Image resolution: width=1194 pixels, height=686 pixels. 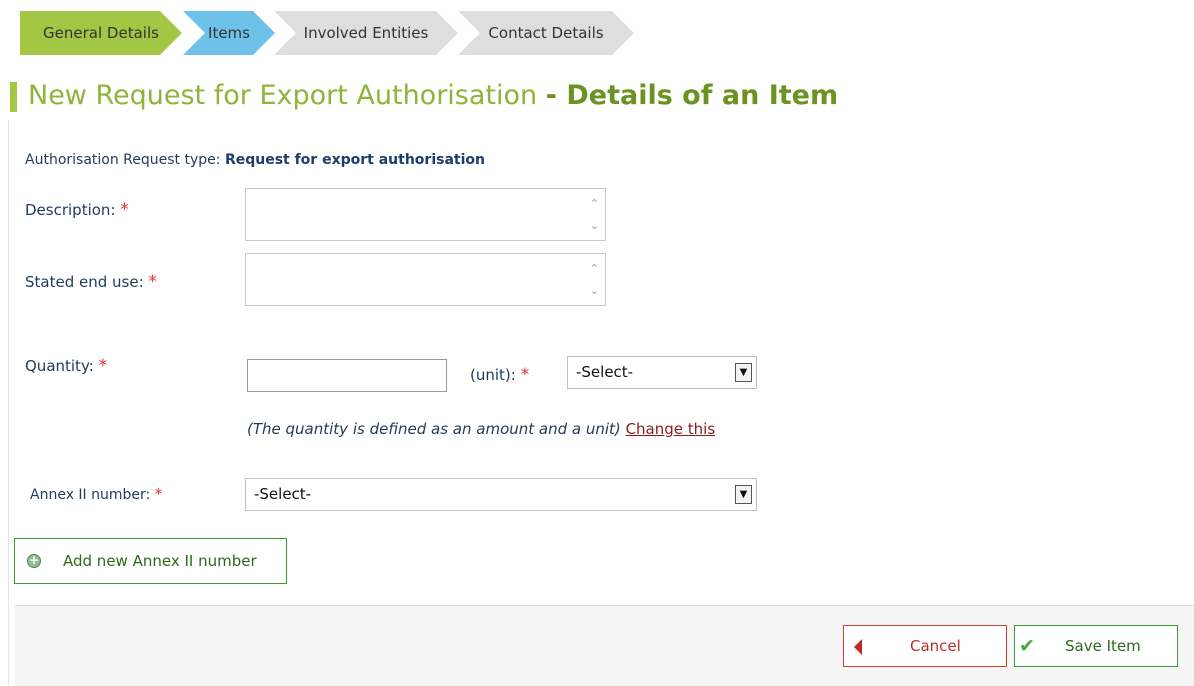 I want to click on change-this-link: Change this, so click(x=671, y=429).